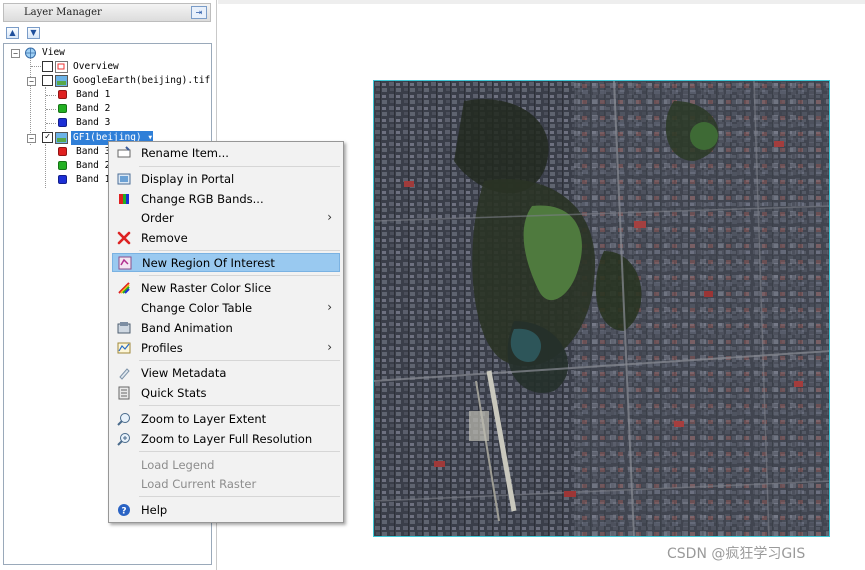 The height and width of the screenshot is (570, 865). I want to click on menu-item-new-raster-color-slice: New Raster Color Slice, so click(226, 288).